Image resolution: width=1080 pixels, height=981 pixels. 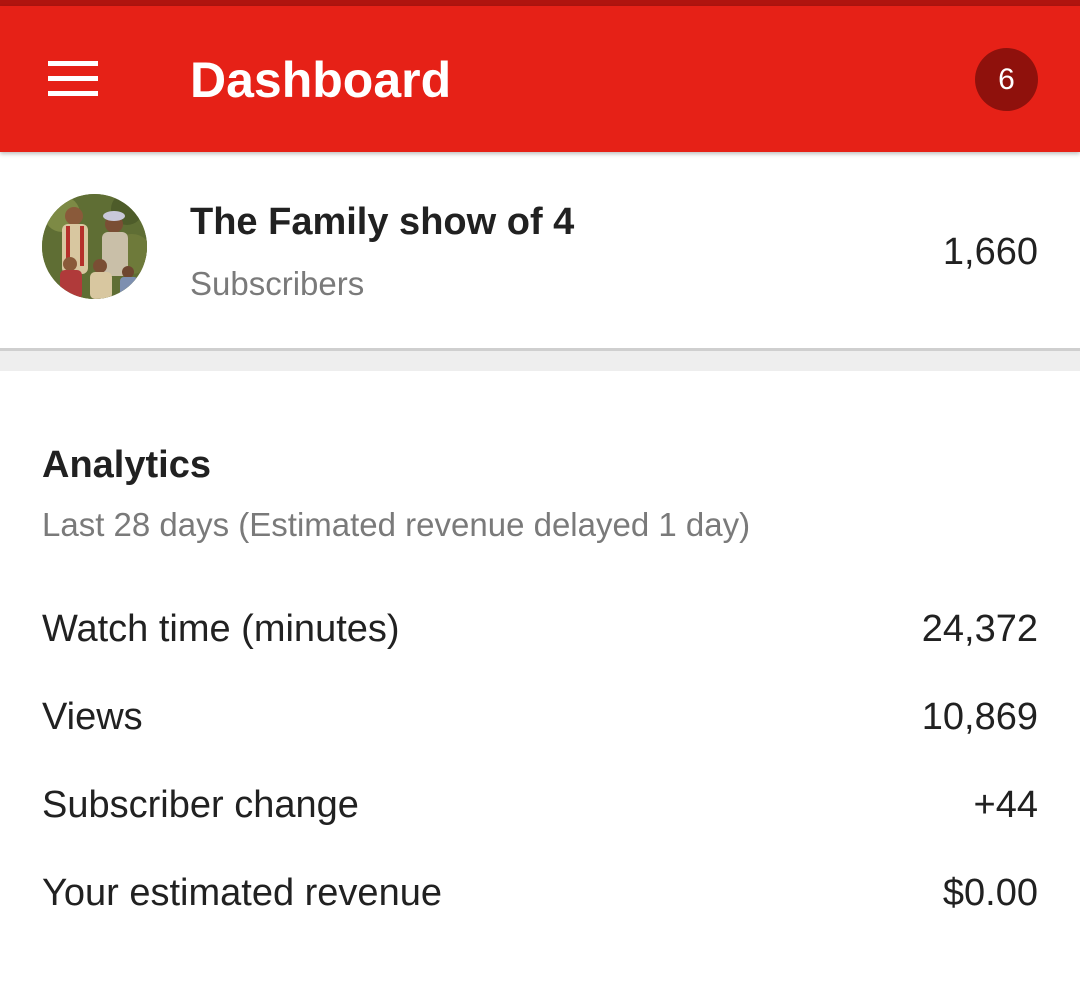 I want to click on subscribers-label: Subscribers, so click(x=277, y=283).